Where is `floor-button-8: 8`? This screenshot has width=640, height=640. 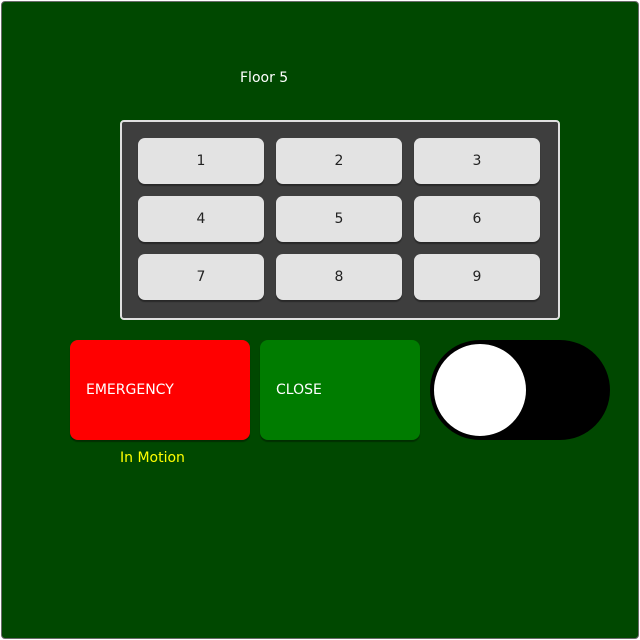
floor-button-8: 8 is located at coordinates (339, 277).